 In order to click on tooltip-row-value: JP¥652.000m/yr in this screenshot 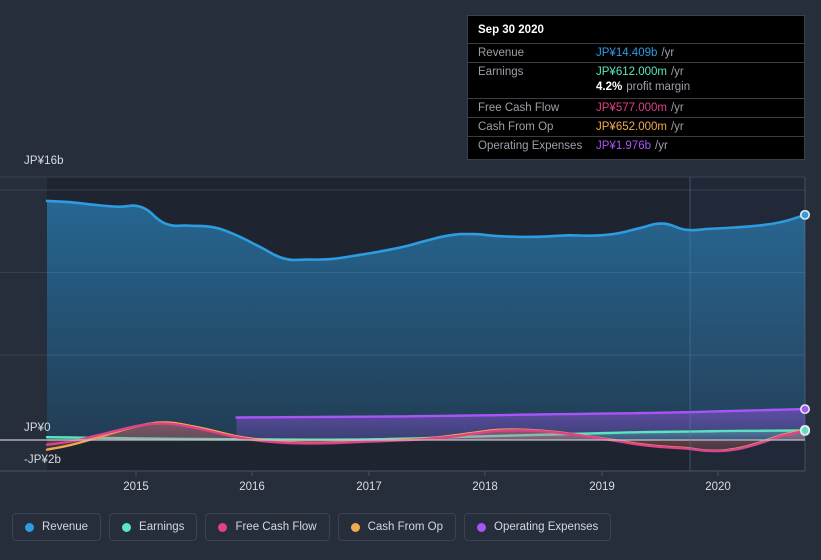, I will do `click(640, 127)`.